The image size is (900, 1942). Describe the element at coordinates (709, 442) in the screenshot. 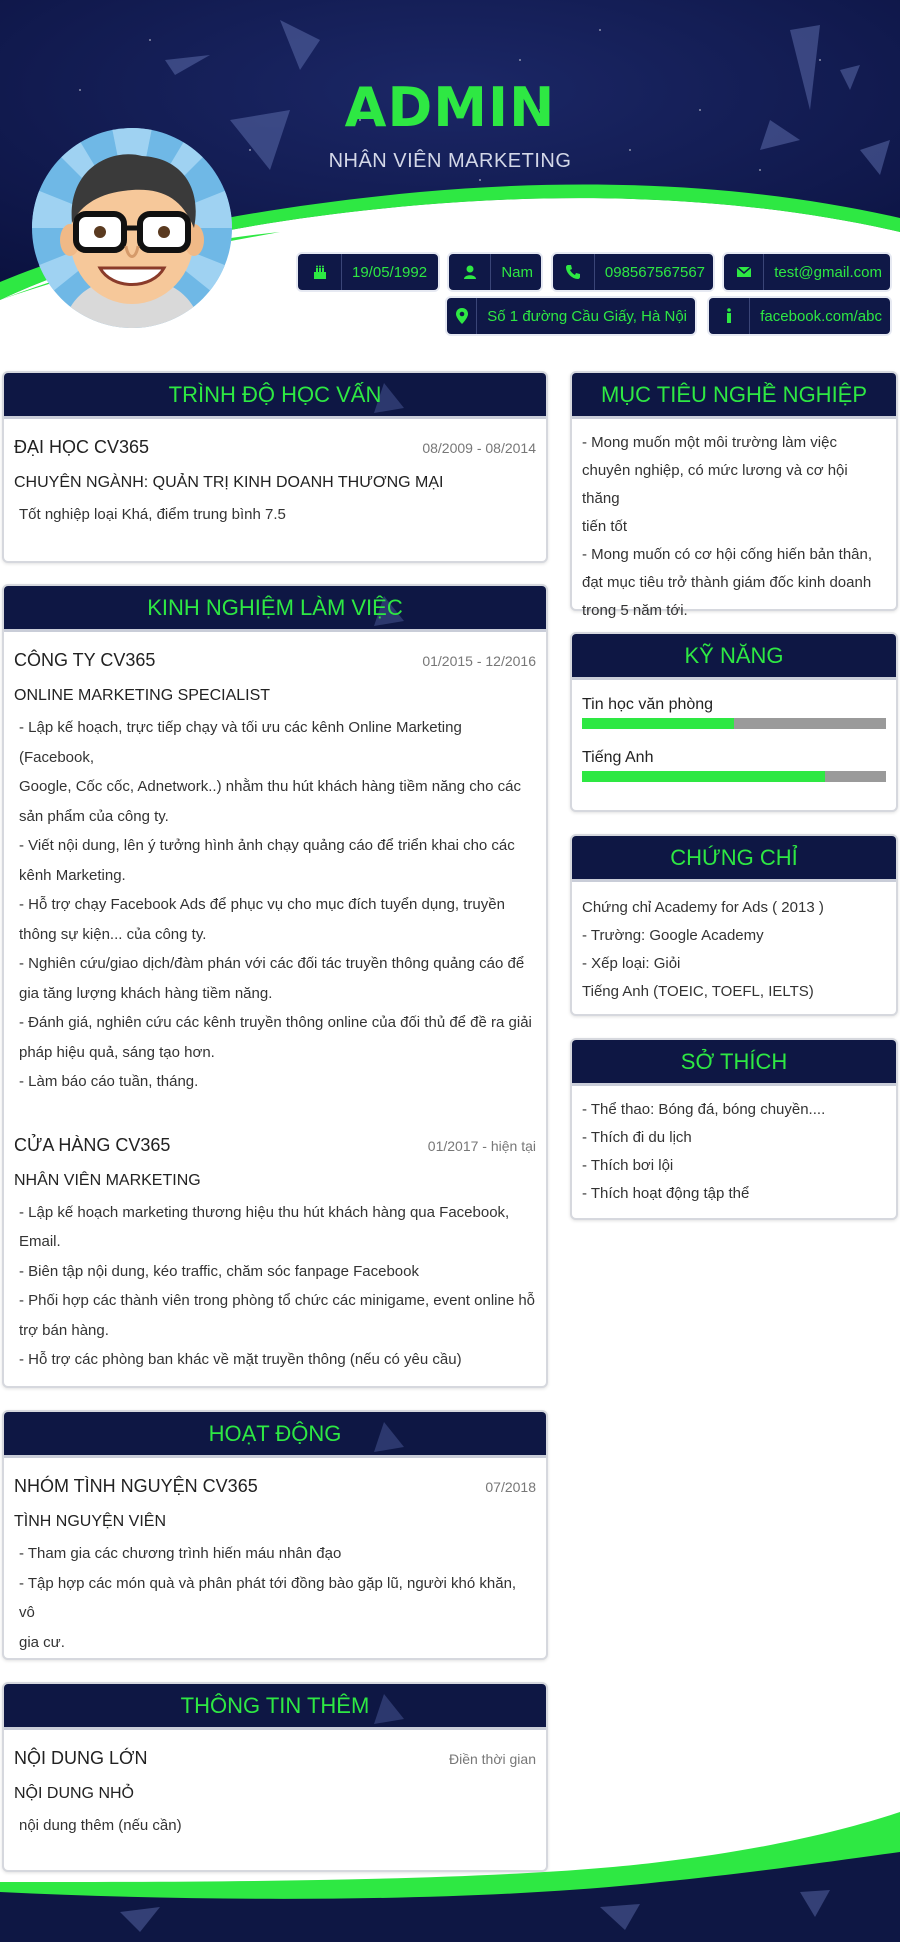

I see `objective-line: - Mong muốn một môi trường làm việc` at that location.